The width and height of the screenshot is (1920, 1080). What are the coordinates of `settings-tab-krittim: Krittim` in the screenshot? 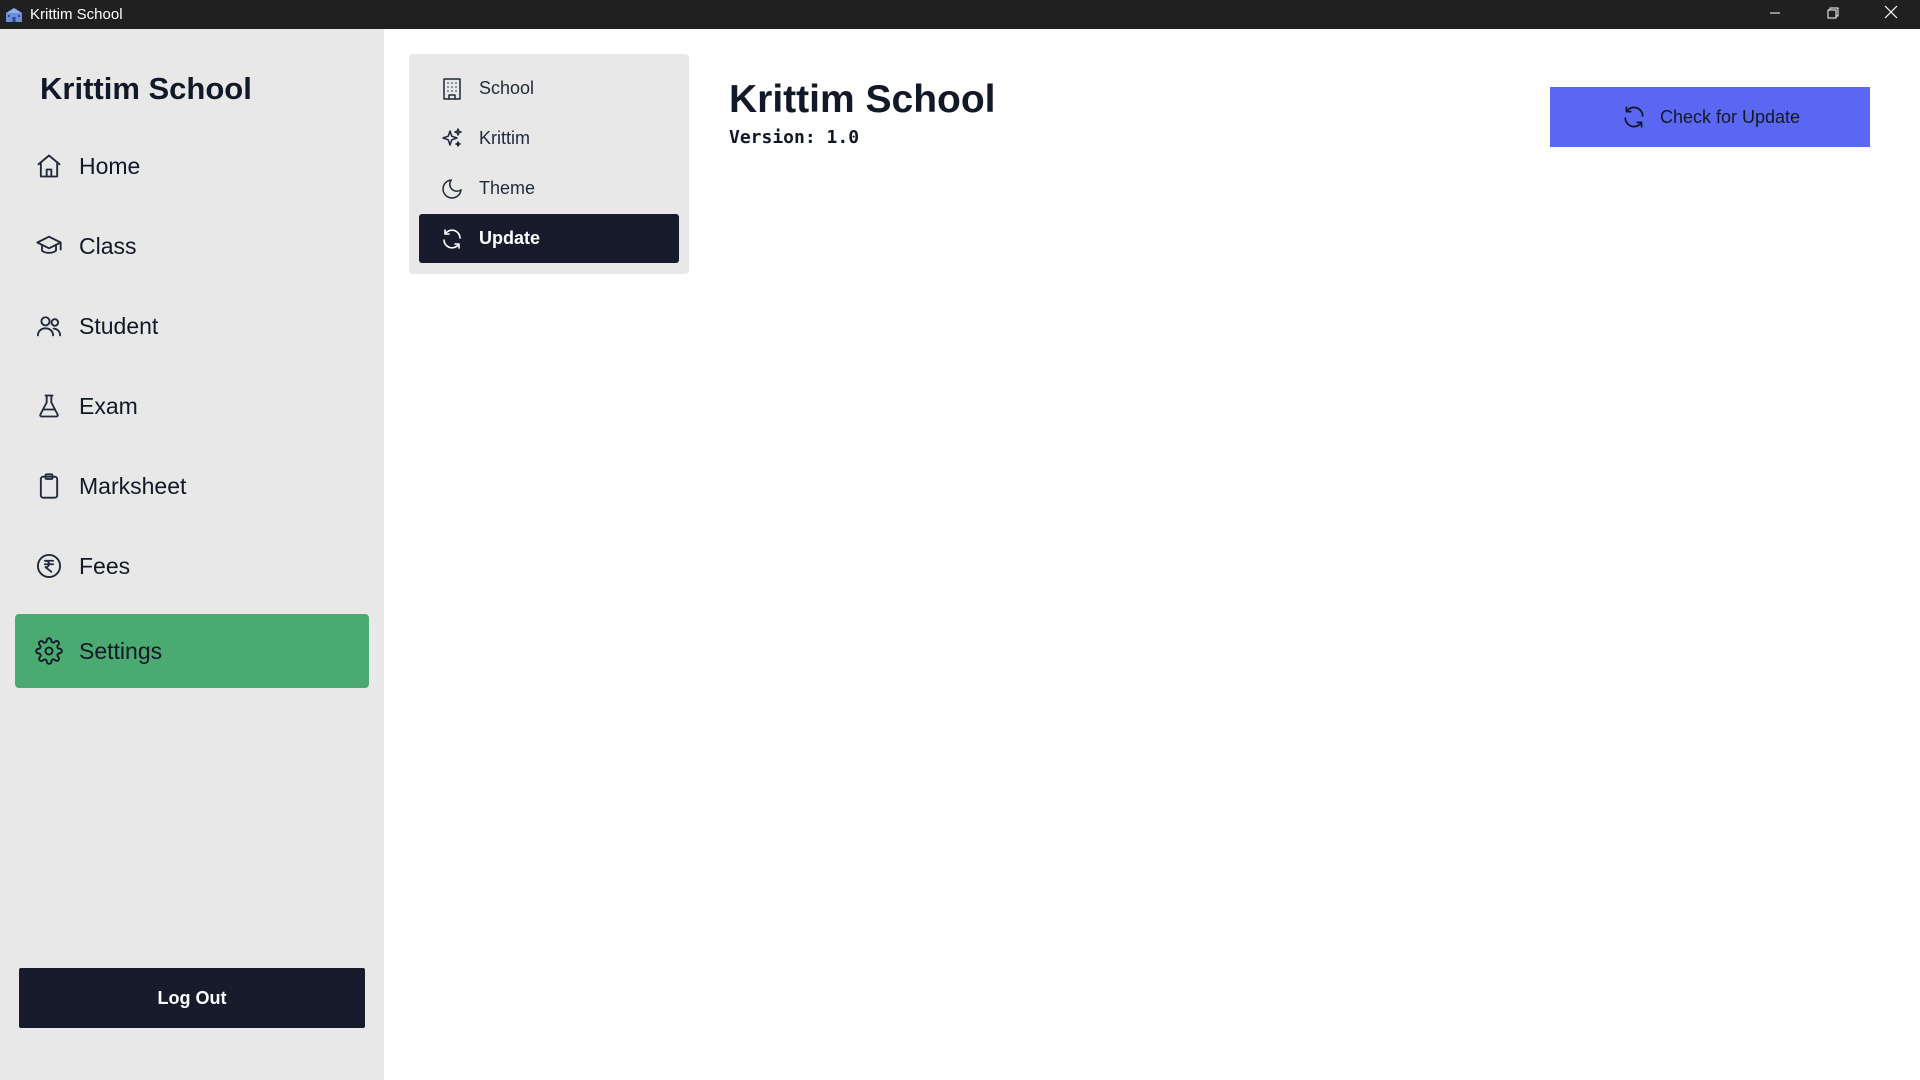 It's located at (549, 138).